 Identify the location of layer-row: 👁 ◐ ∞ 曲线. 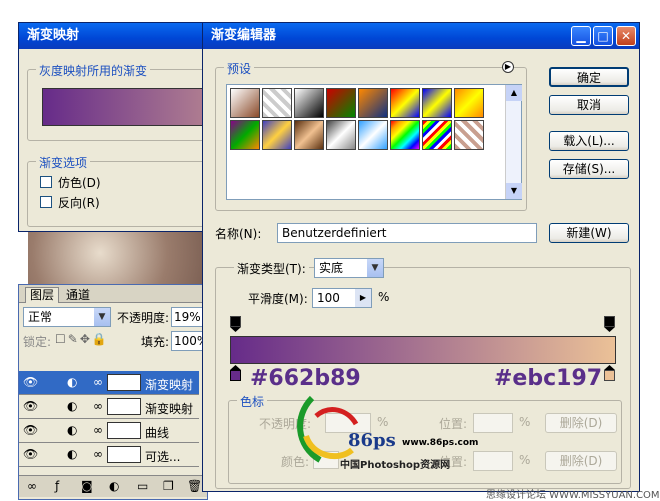
(109, 431).